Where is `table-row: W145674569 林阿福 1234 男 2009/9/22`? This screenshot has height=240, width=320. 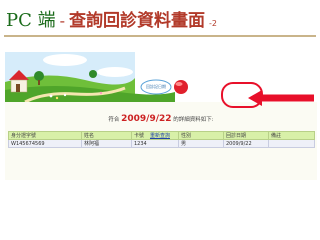 table-row: W145674569 林阿福 1234 男 2009/9/22 is located at coordinates (161, 143).